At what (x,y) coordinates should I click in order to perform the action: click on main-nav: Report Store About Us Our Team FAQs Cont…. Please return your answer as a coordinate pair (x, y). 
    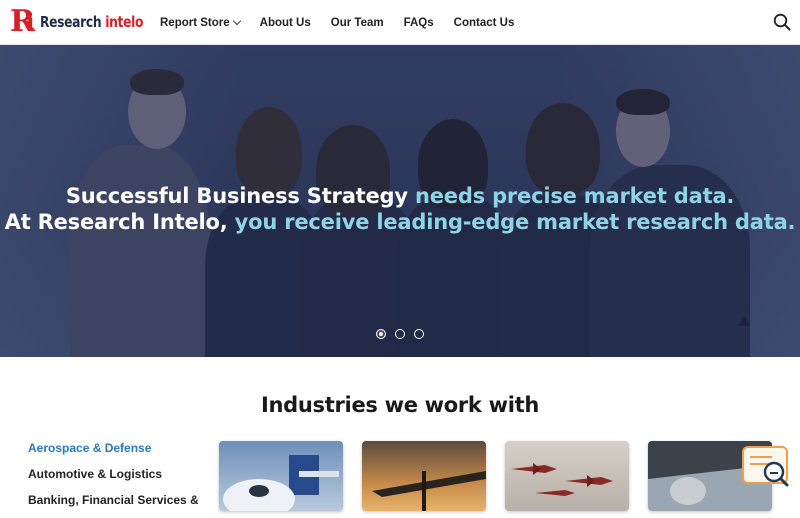
    Looking at the image, I should click on (347, 22).